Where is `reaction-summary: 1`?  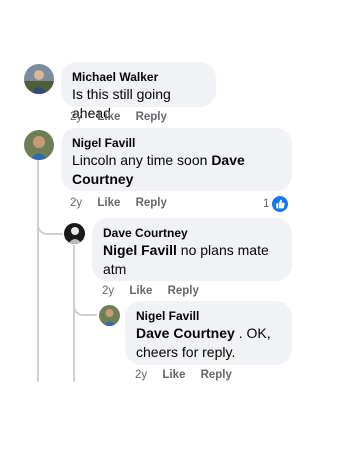
reaction-summary: 1 is located at coordinates (276, 204).